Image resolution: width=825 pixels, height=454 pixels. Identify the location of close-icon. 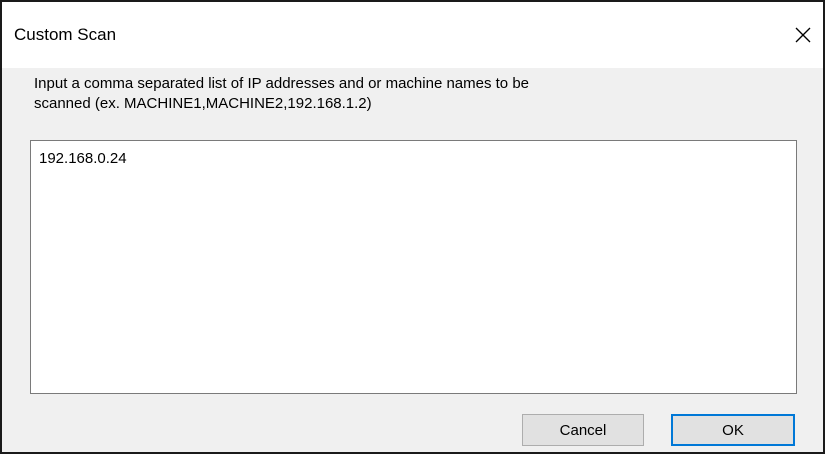
(803, 35).